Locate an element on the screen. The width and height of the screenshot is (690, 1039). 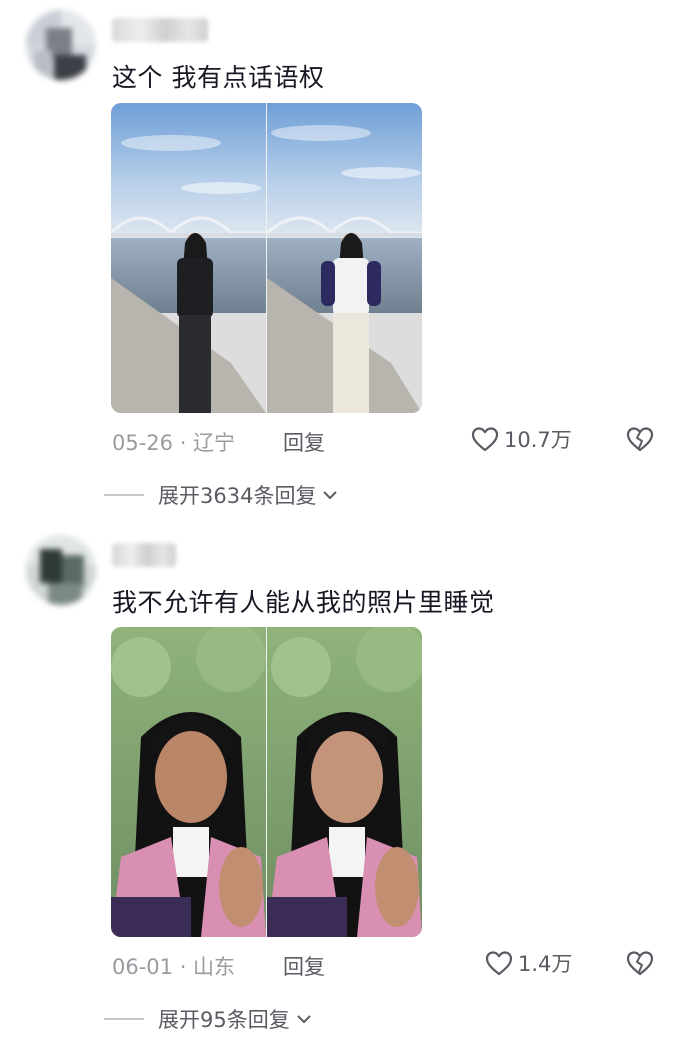
expand-replies-button: 展开95条回复 is located at coordinates (209, 1019).